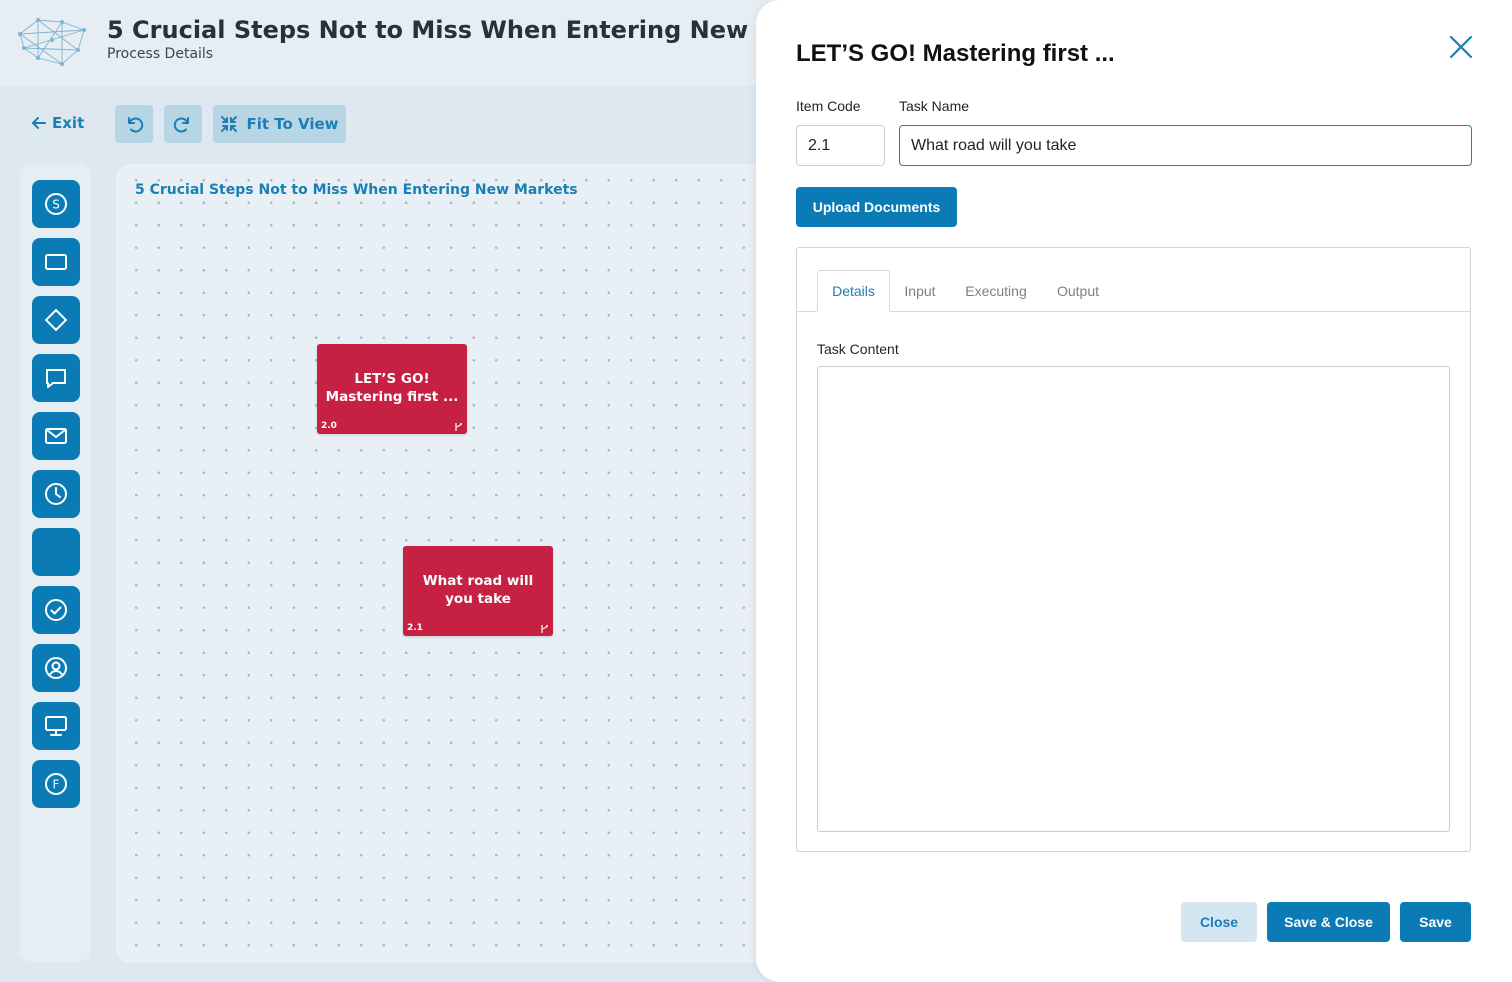 The image size is (1512, 982). I want to click on svg-text: F, so click(56, 785).